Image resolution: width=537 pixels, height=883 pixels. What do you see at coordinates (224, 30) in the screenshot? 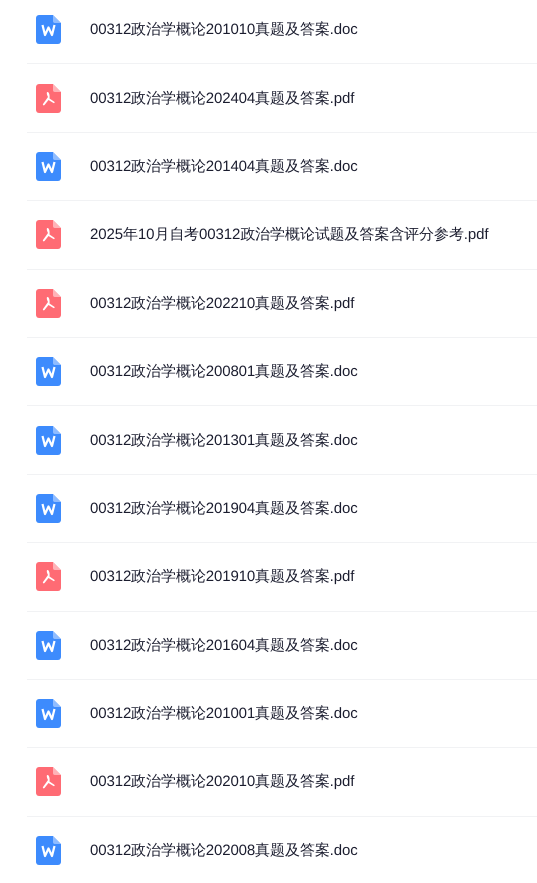
I see `file-name: 00312政治学概论201010真题及答案.doc` at bounding box center [224, 30].